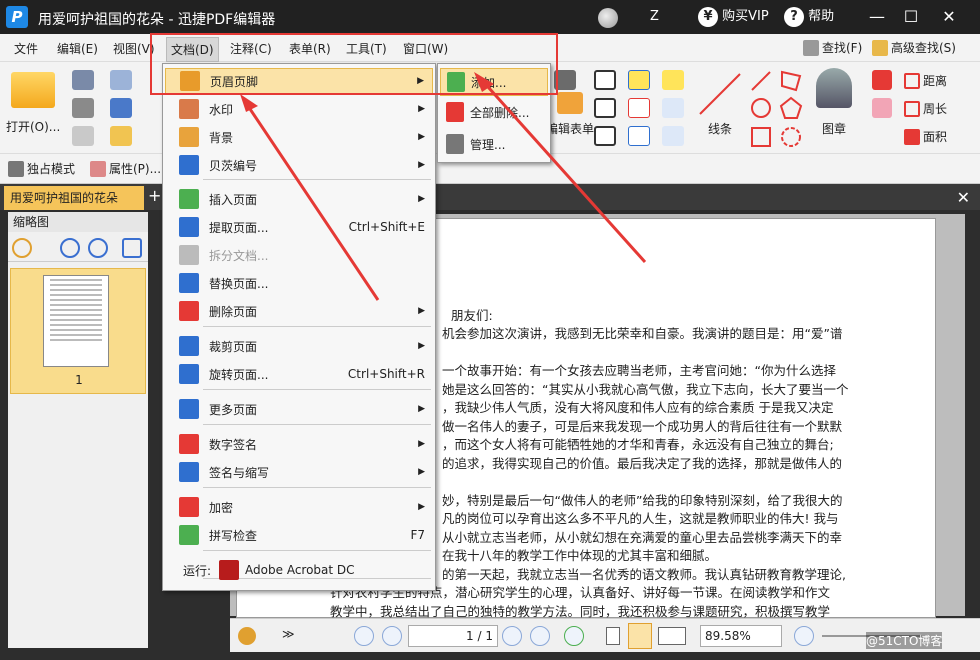 This screenshot has width=980, height=660. I want to click on find-button: 查找(F), so click(832, 47).